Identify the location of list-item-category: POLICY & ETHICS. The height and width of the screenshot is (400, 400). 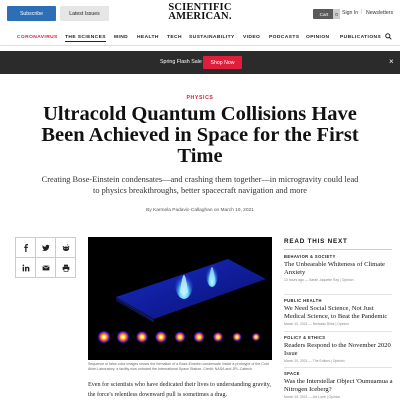
(339, 337).